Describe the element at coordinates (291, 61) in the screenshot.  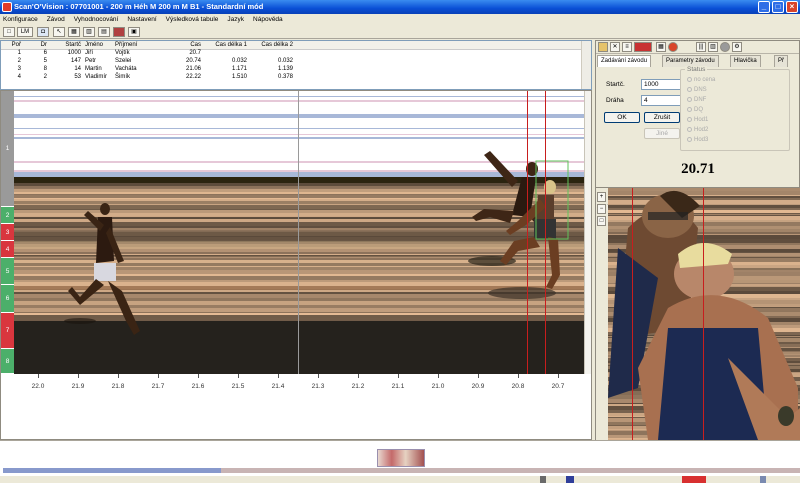
I see `table-row: 2 5 147 Petr Szelei 20.74 0.032 0.032` at that location.